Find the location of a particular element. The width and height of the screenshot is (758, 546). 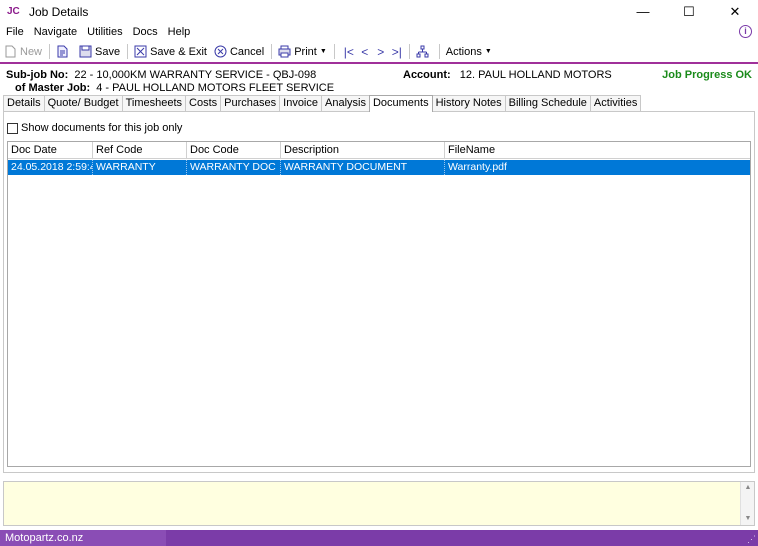

new-button: New is located at coordinates (23, 51).